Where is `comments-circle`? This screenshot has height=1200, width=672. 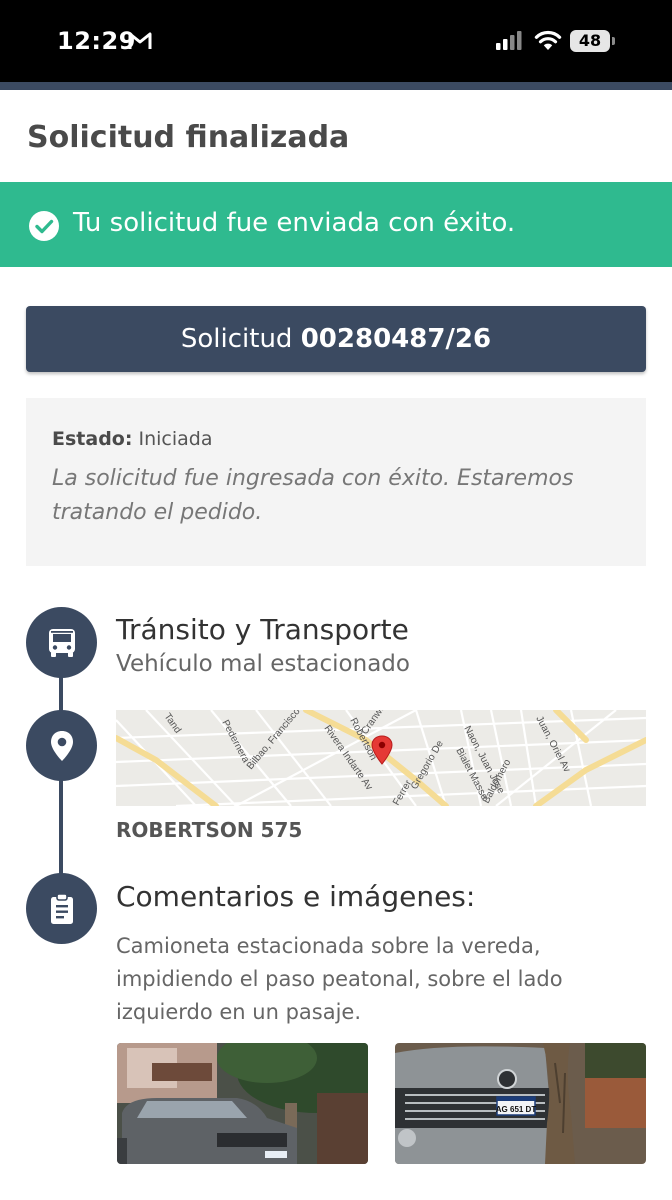
comments-circle is located at coordinates (61, 908).